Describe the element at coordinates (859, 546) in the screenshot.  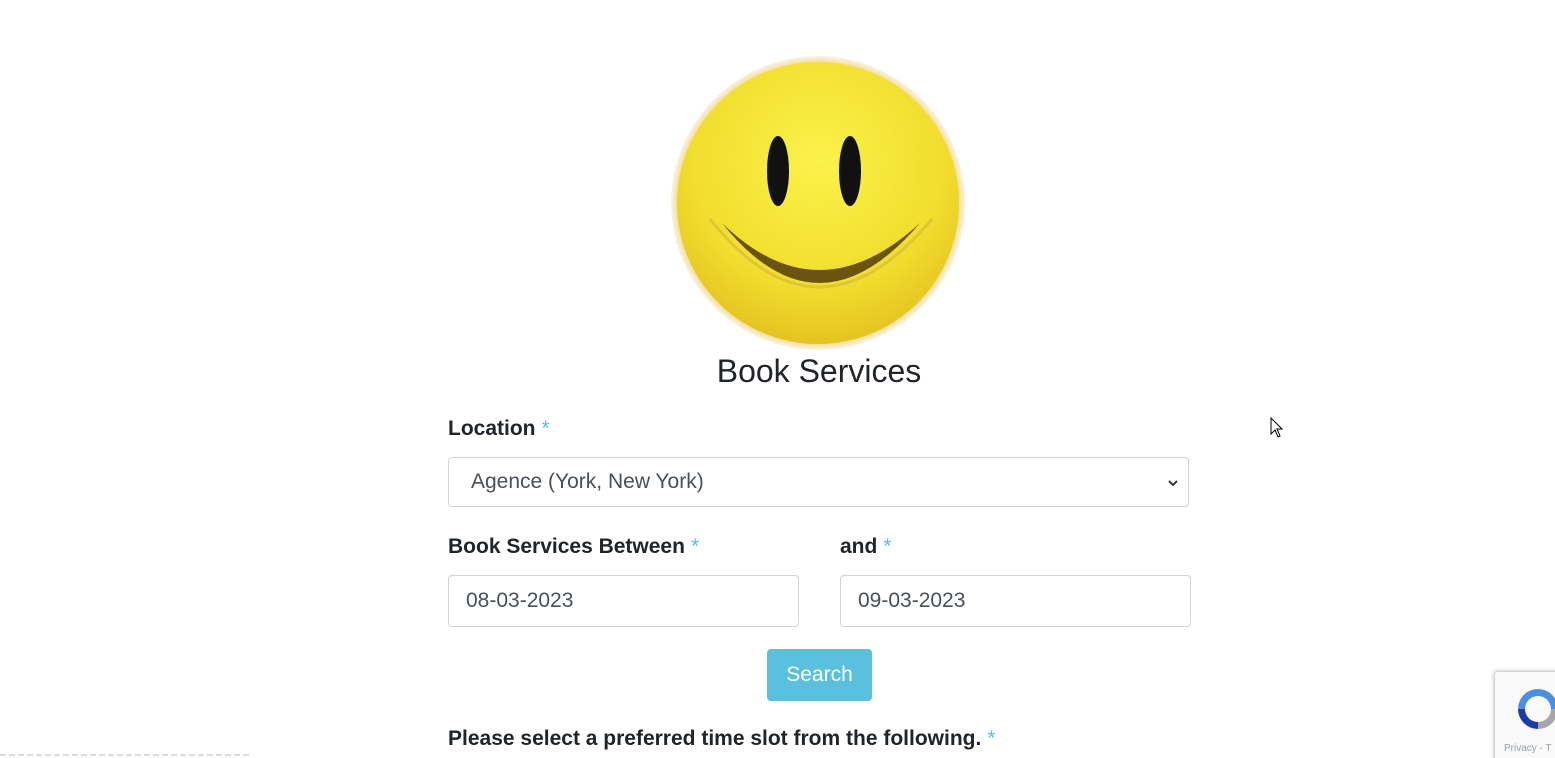
I see `end-date-label-text: and` at that location.